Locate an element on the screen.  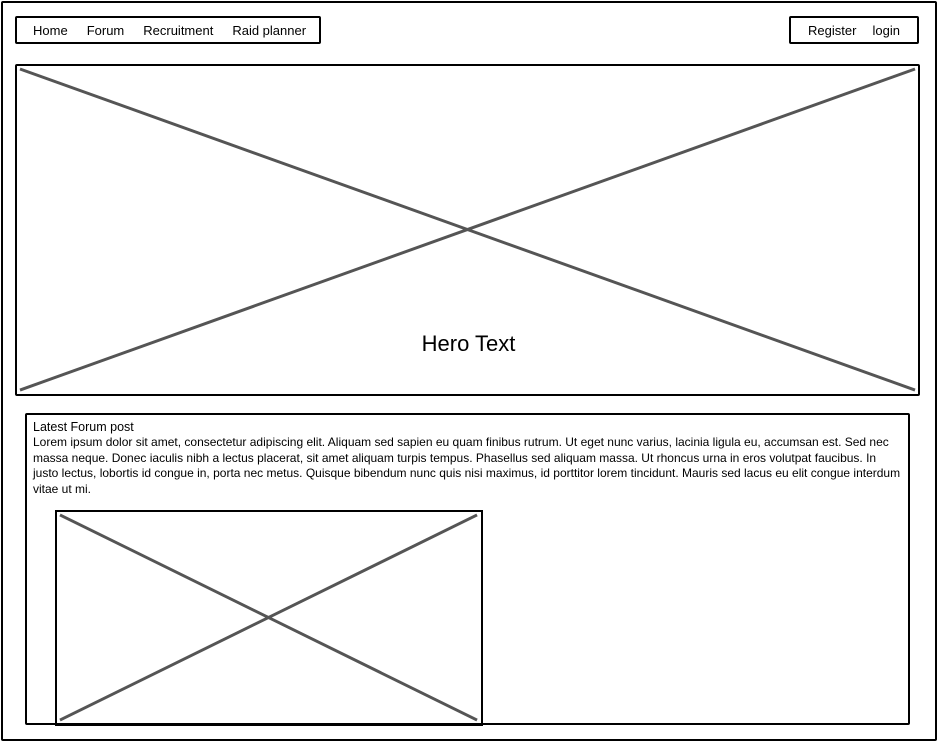
register-link: Register is located at coordinates (832, 30).